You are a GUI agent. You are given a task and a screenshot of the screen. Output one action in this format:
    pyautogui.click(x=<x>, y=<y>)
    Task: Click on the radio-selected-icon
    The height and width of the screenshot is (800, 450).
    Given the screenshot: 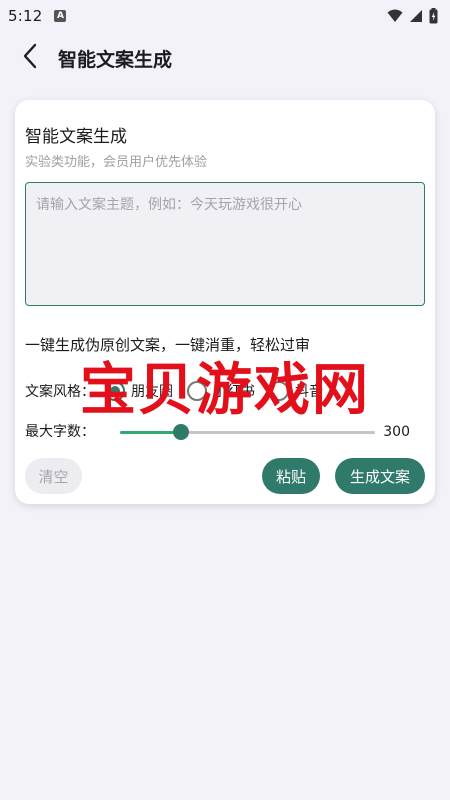 What is the action you would take?
    pyautogui.click(x=115, y=391)
    